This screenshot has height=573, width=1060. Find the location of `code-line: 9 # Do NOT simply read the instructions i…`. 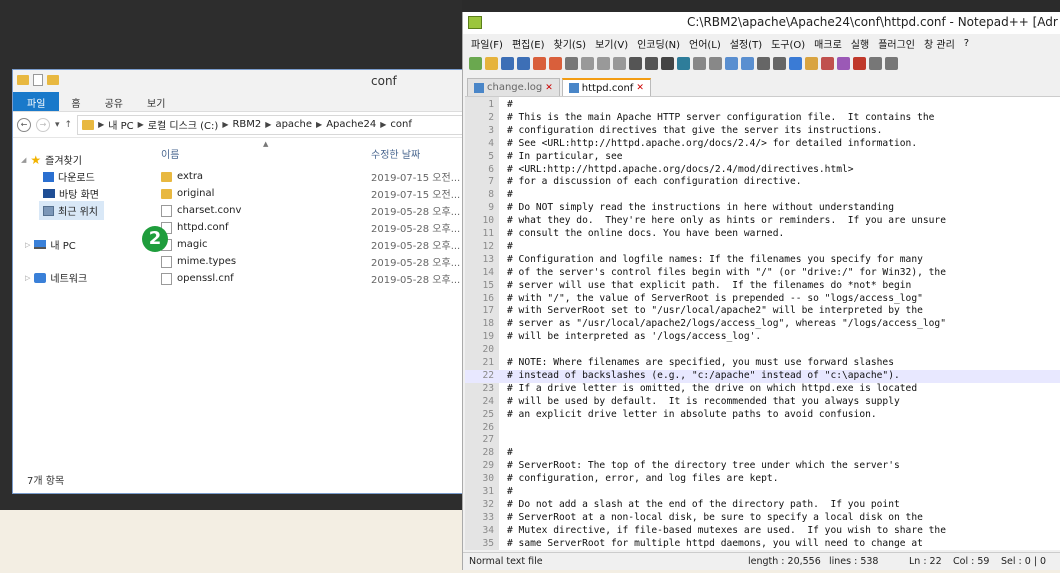

code-line: 9 # Do NOT simply read the instructions i… is located at coordinates (762, 208).